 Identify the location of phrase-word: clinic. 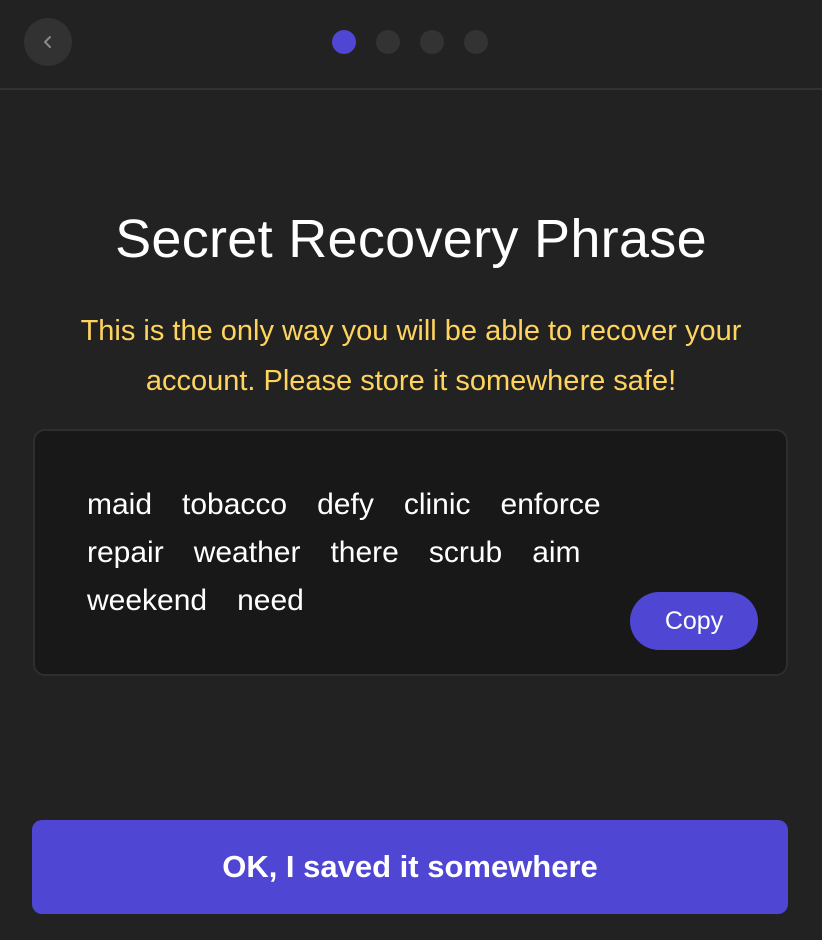
(437, 504).